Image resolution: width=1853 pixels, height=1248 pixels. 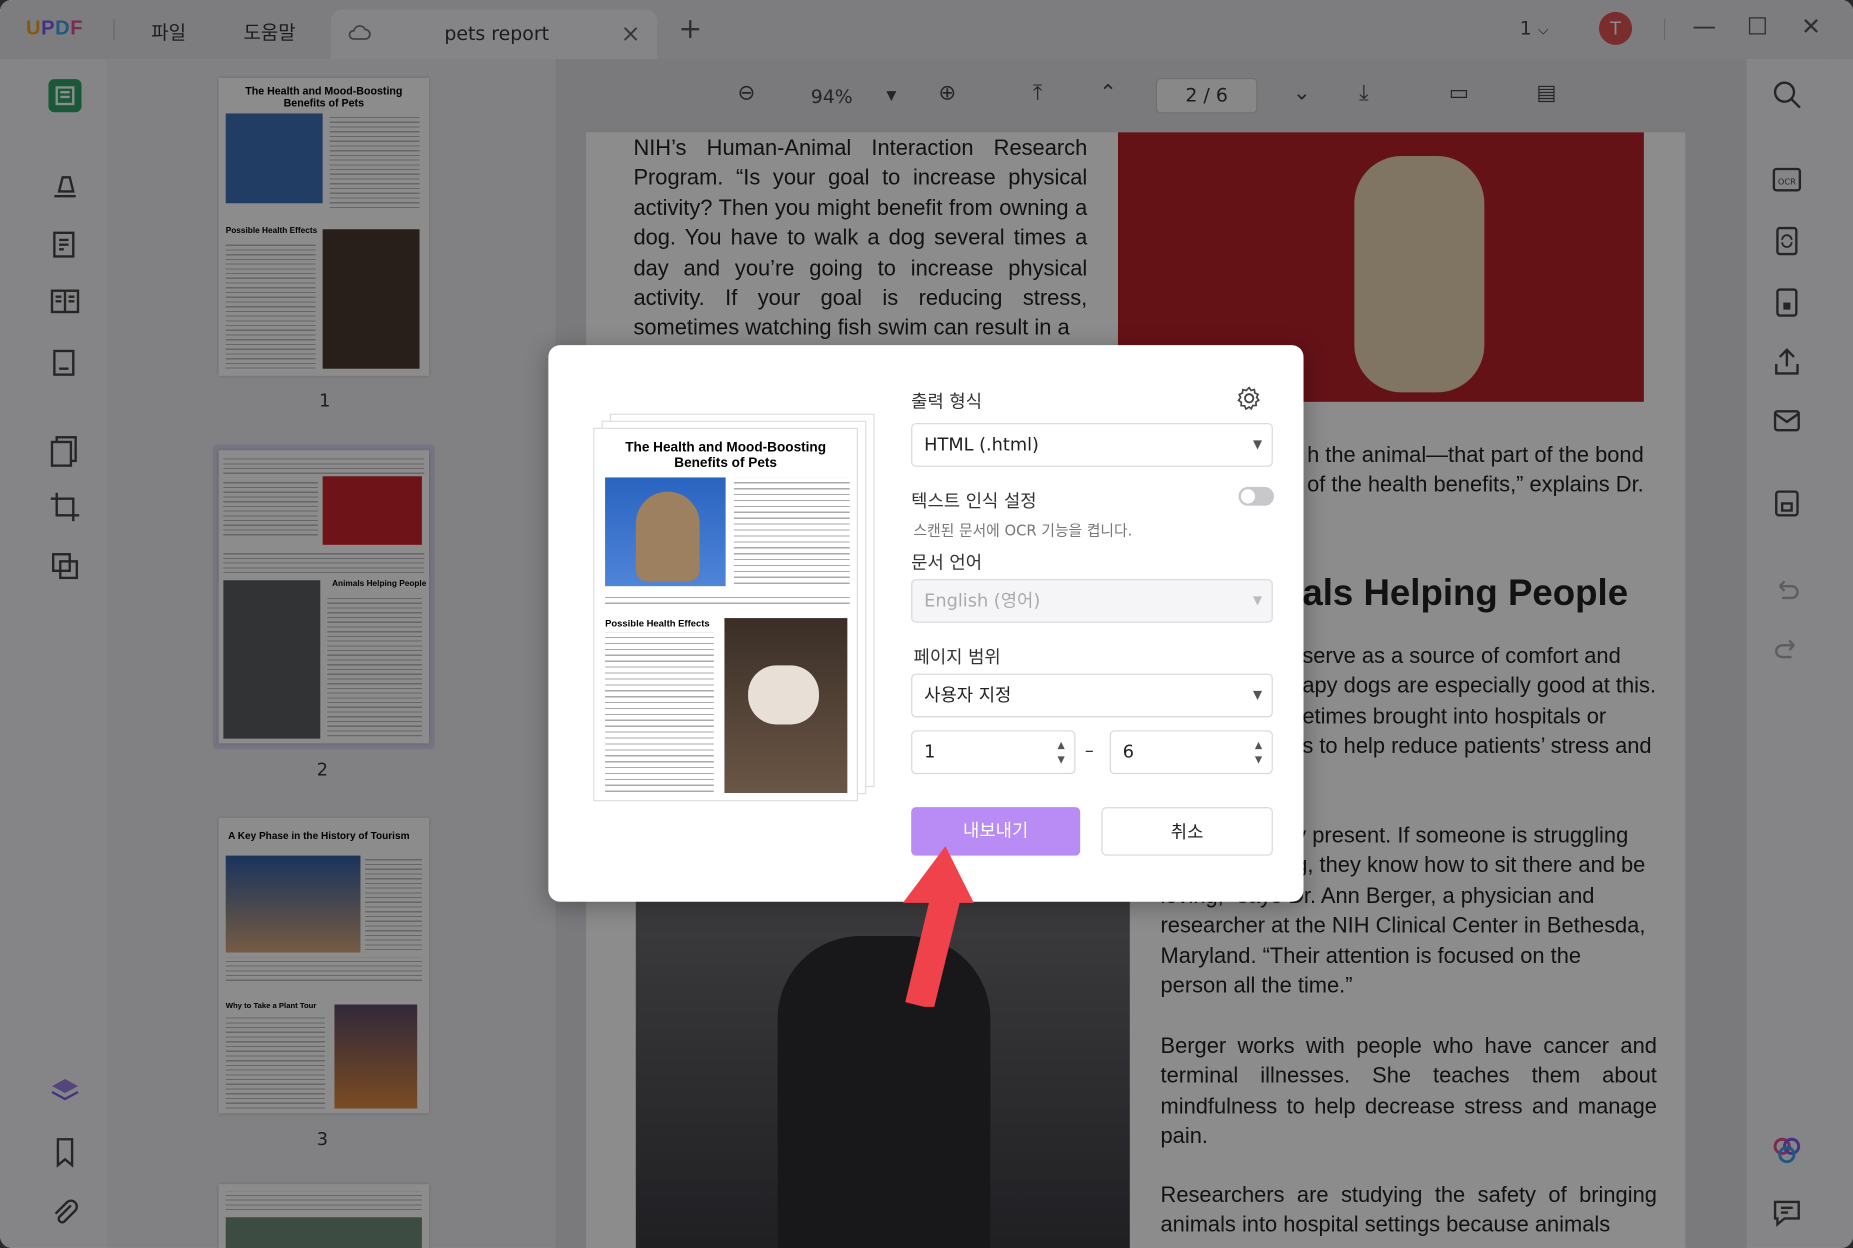 I want to click on page-range-label: 페이지 범위, so click(x=957, y=657).